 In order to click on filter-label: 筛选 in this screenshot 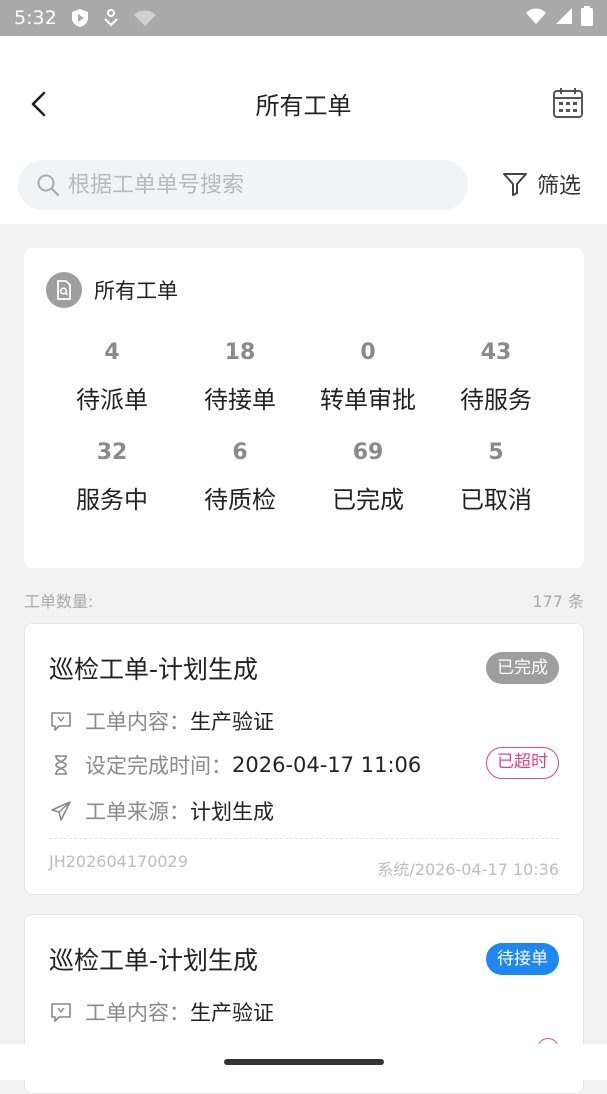, I will do `click(558, 186)`.